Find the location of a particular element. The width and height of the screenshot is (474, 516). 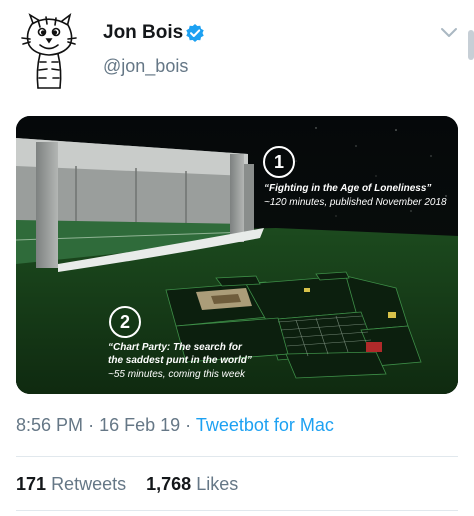

caption1-number: 1 is located at coordinates (278, 162).